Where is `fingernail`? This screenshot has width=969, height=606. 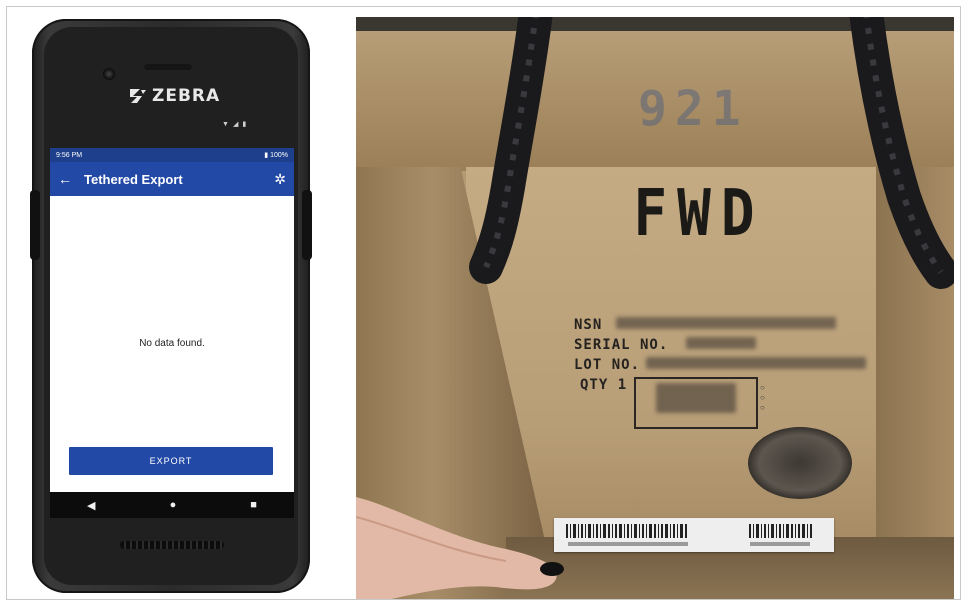
fingernail is located at coordinates (552, 569).